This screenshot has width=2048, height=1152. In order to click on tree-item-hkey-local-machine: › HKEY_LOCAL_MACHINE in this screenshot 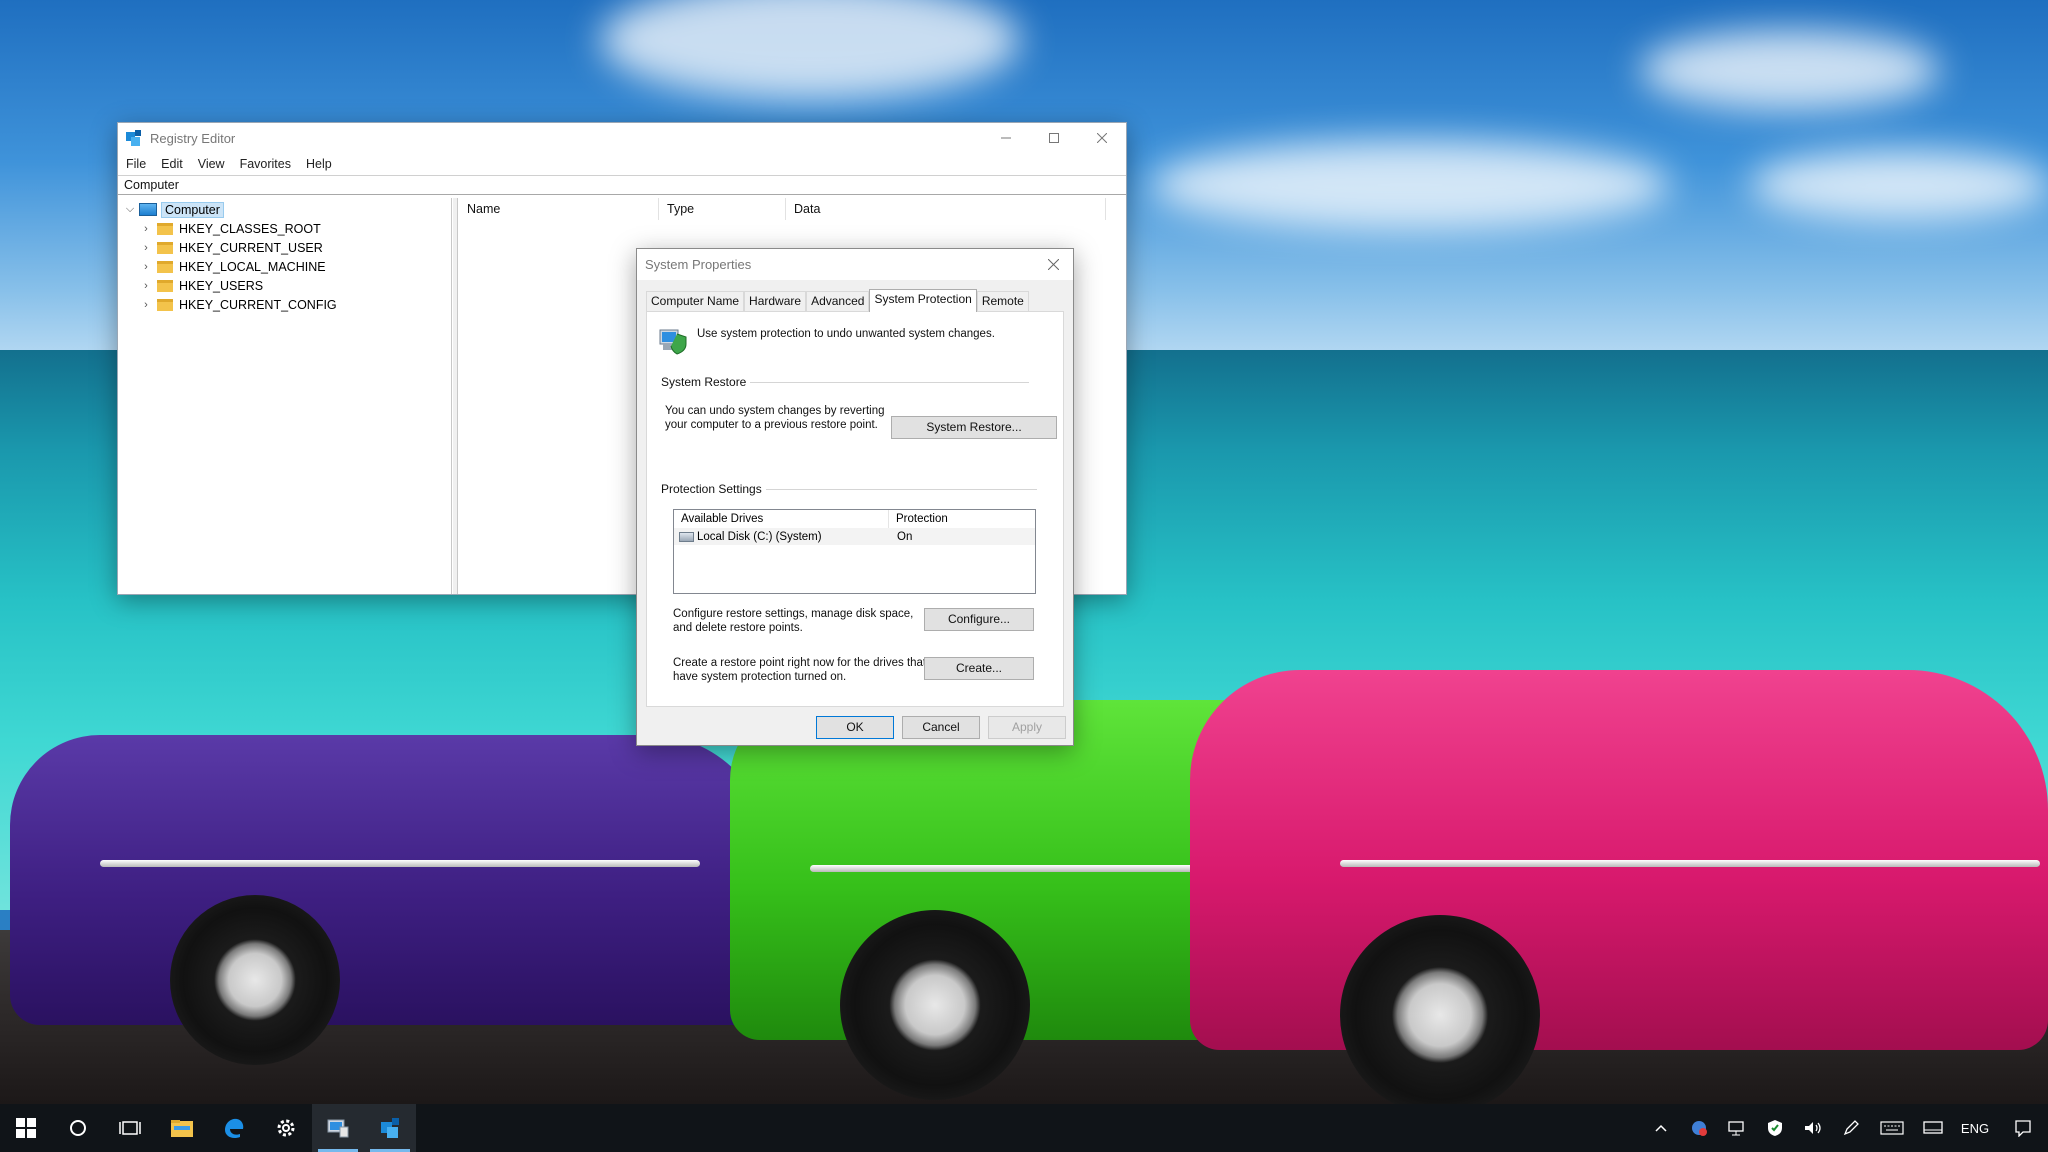, I will do `click(232, 266)`.